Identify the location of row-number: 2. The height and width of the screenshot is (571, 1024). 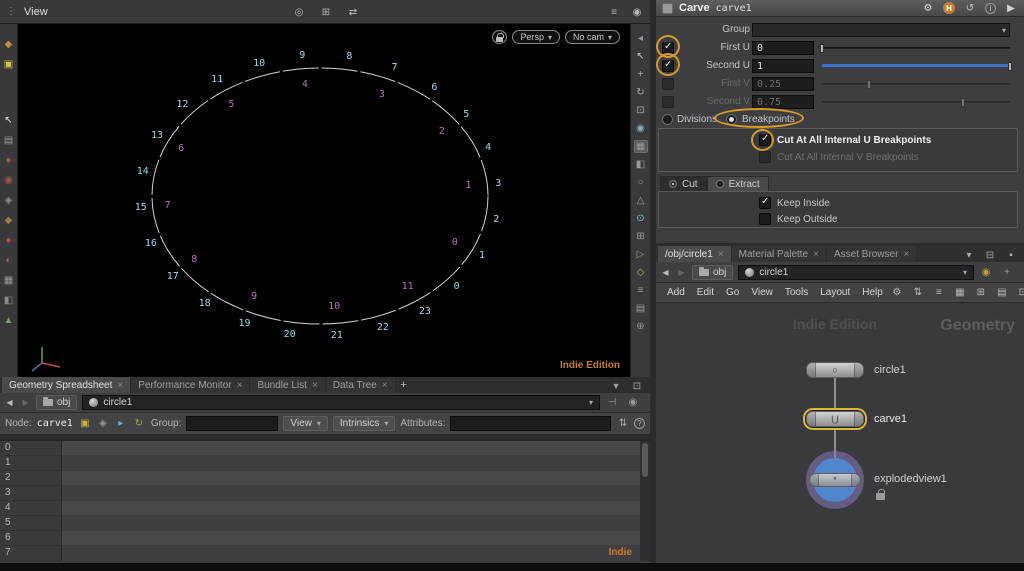
(31, 478).